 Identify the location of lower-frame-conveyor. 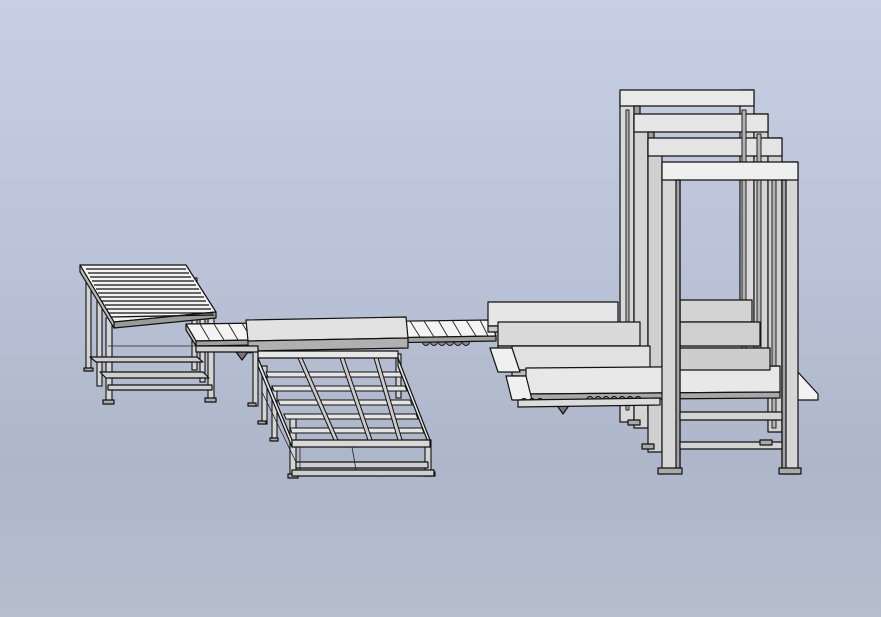
(341, 414).